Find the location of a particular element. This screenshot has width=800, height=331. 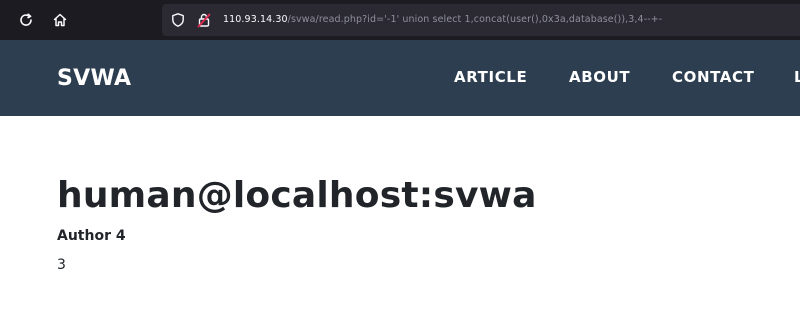

shield-icon is located at coordinates (178, 20).